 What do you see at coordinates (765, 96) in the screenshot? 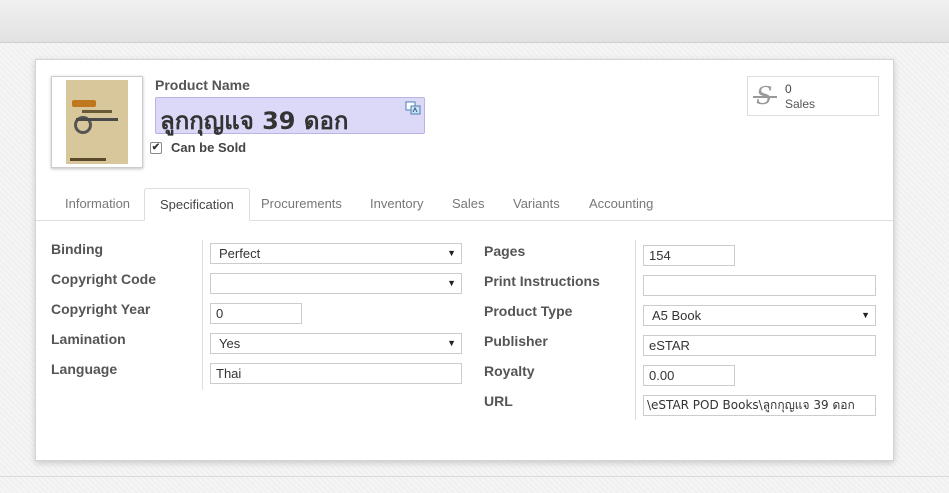
I see `strikethrough-dollar-icon: S` at bounding box center [765, 96].